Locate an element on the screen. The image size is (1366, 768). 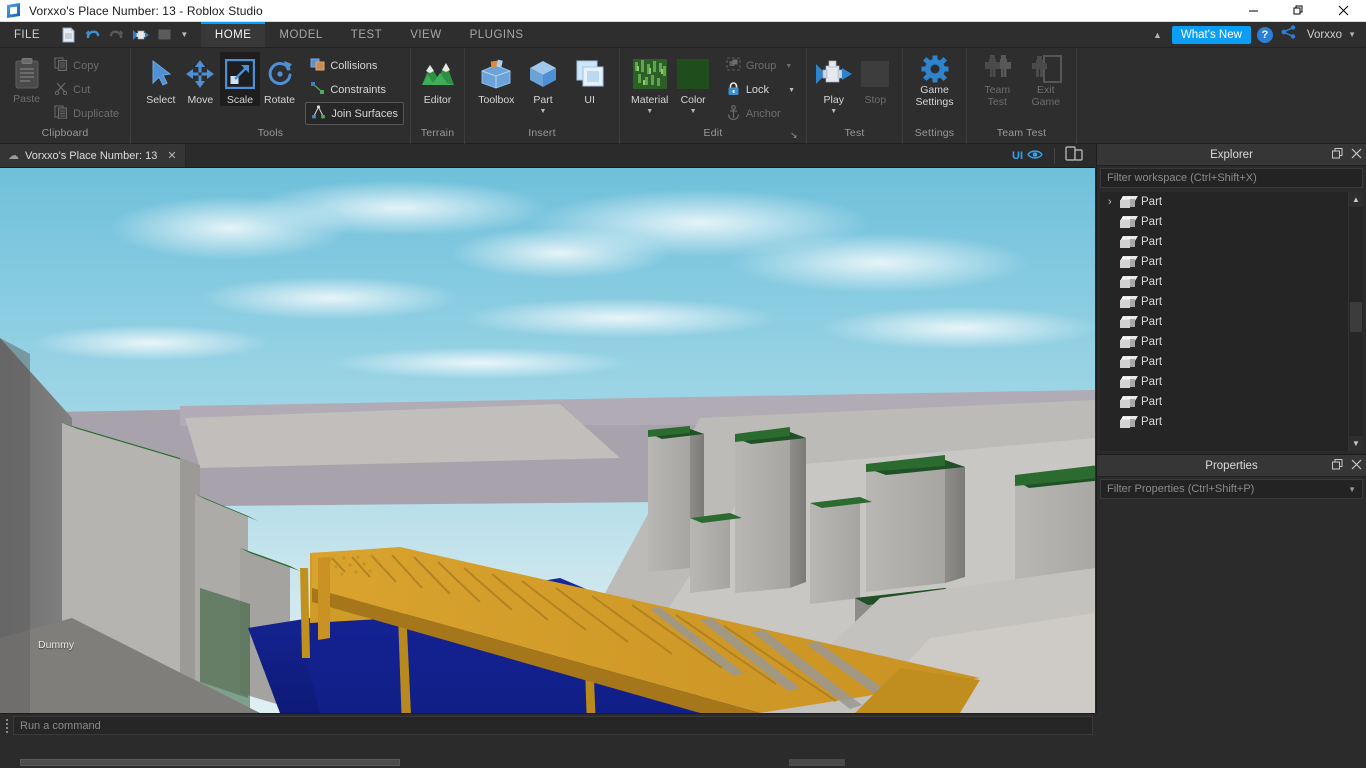
exit-game-label-line2: Game is located at coordinates (1046, 102).